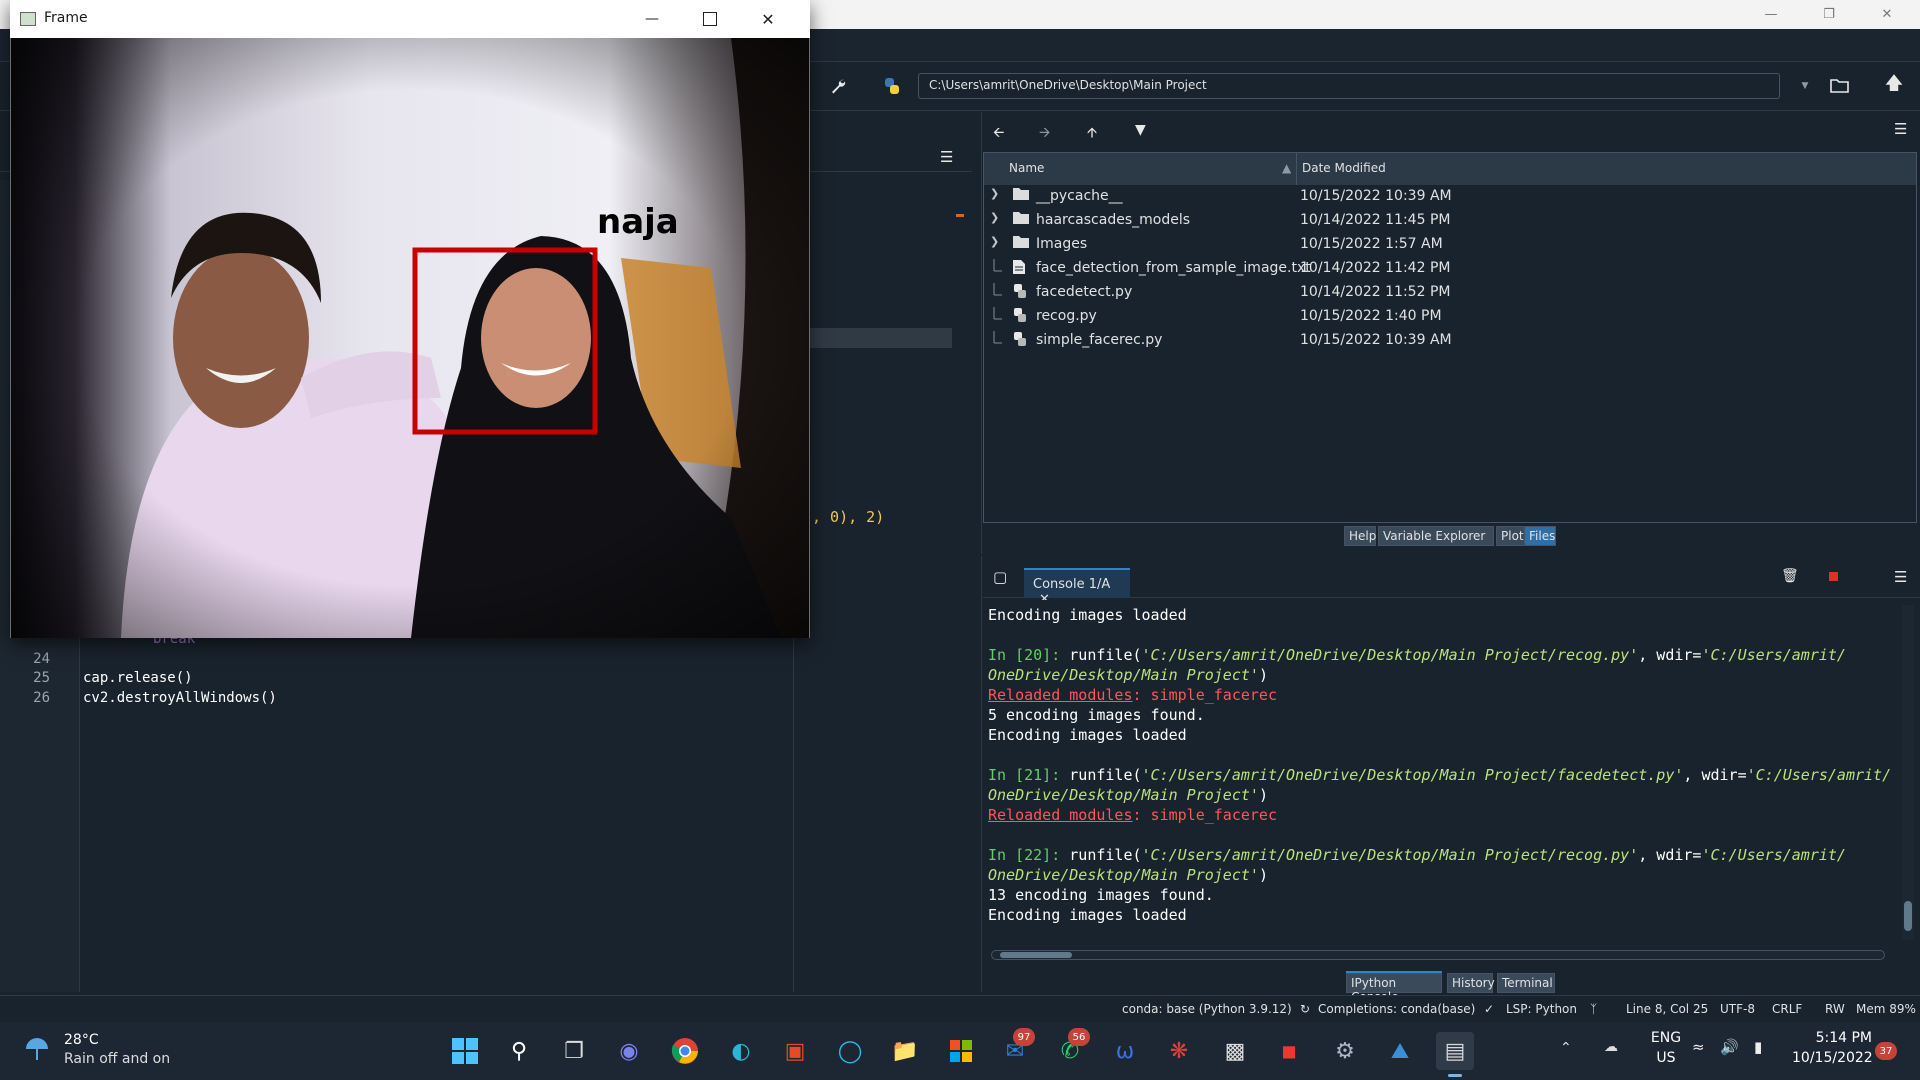 The height and width of the screenshot is (1080, 1920). What do you see at coordinates (519, 1051) in the screenshot?
I see `search-icon: ⚲` at bounding box center [519, 1051].